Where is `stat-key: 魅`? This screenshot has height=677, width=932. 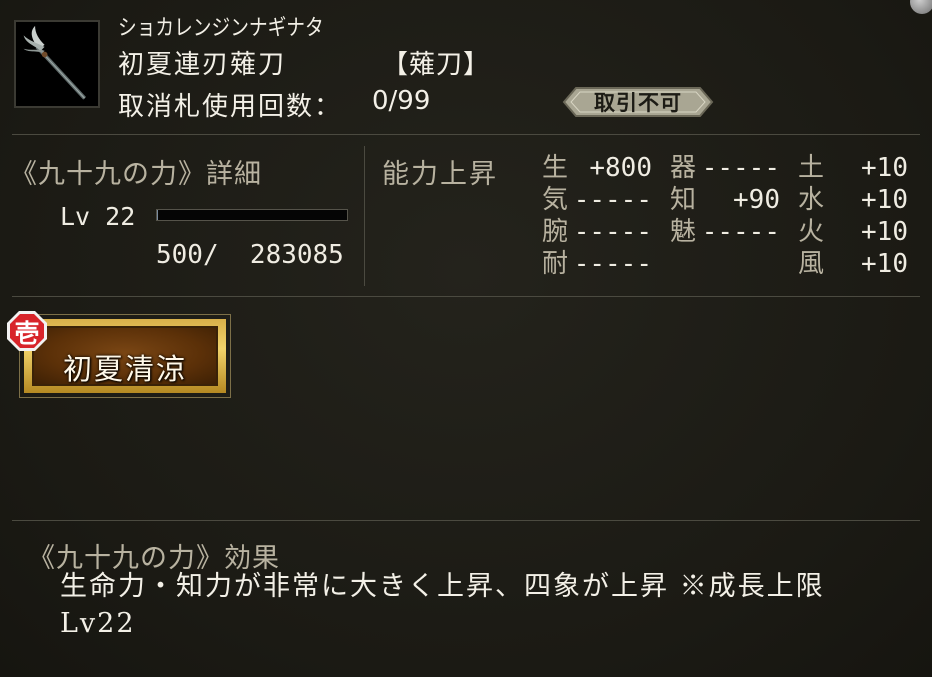 stat-key: 魅 is located at coordinates (683, 232).